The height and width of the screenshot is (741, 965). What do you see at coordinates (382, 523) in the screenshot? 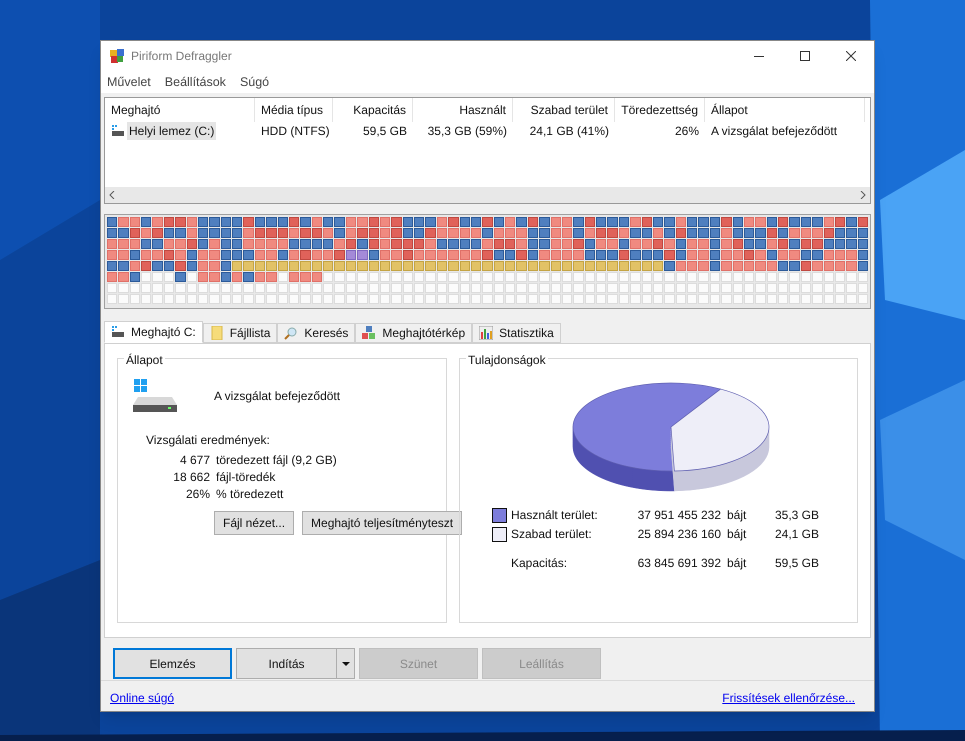
I see `action-button: Meghajtó teljesítményteszt` at bounding box center [382, 523].